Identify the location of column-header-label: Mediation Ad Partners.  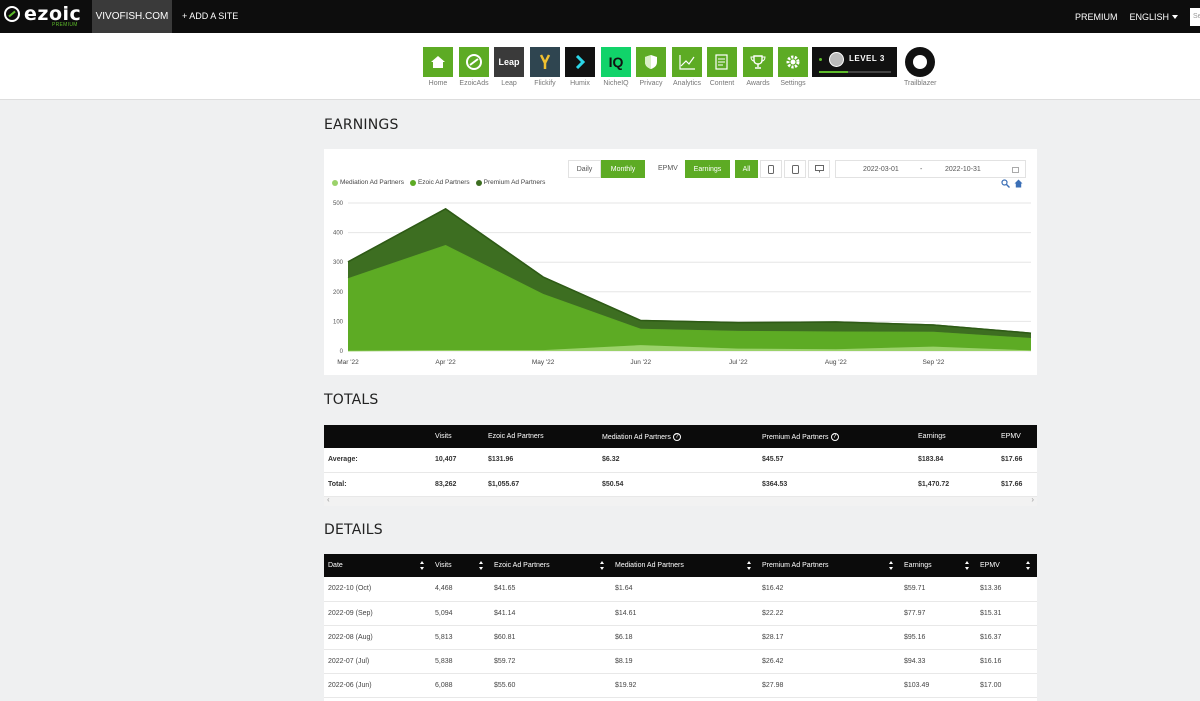
(649, 565).